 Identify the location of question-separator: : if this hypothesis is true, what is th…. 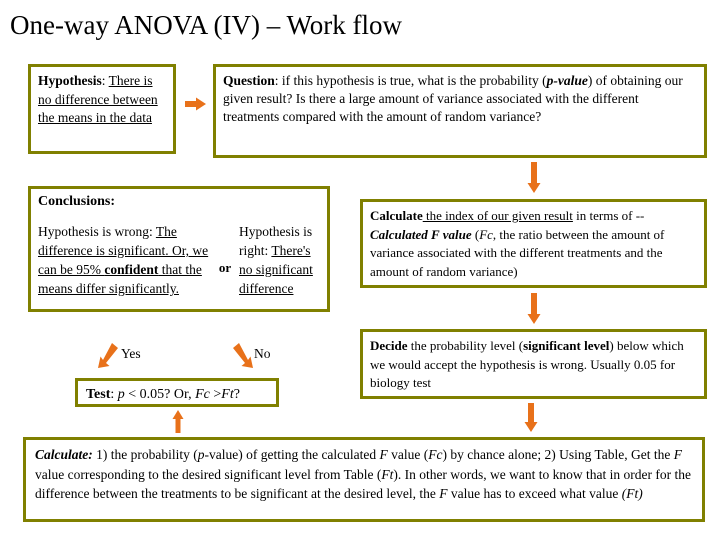
(410, 80).